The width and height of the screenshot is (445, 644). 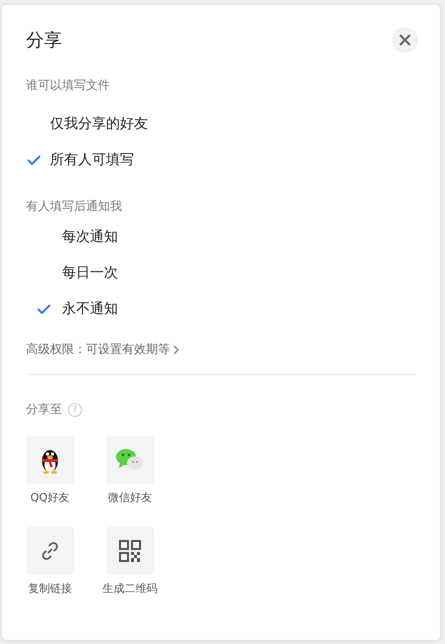 I want to click on qr-code-icon, so click(x=130, y=551).